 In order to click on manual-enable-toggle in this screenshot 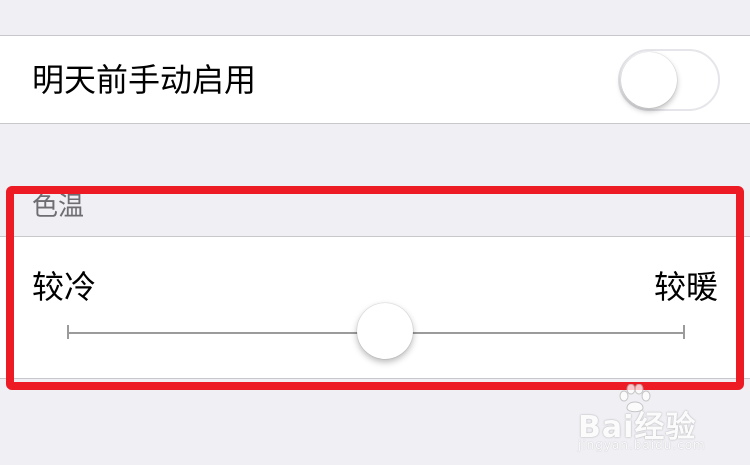, I will do `click(669, 80)`.